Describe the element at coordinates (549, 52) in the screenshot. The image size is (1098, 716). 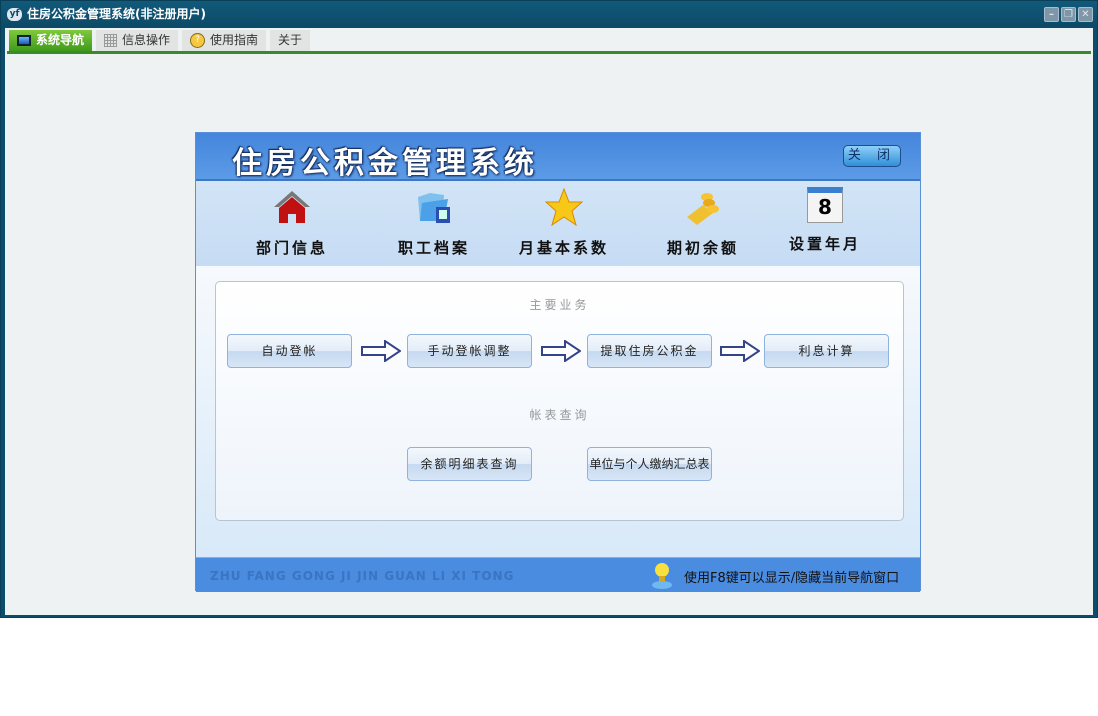
I see `tab-divider` at that location.